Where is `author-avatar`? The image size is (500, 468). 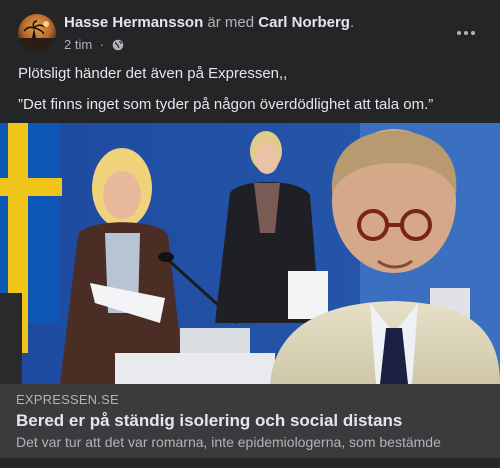 author-avatar is located at coordinates (37, 33).